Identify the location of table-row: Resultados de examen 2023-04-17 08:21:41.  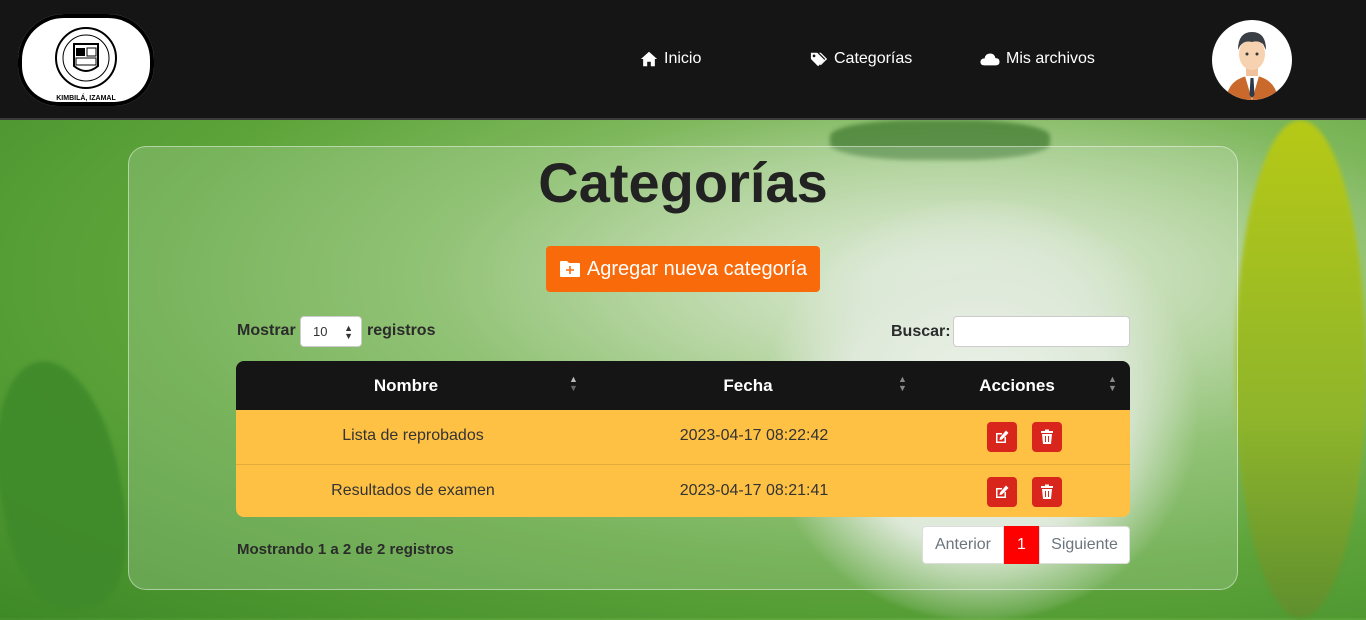
(683, 490).